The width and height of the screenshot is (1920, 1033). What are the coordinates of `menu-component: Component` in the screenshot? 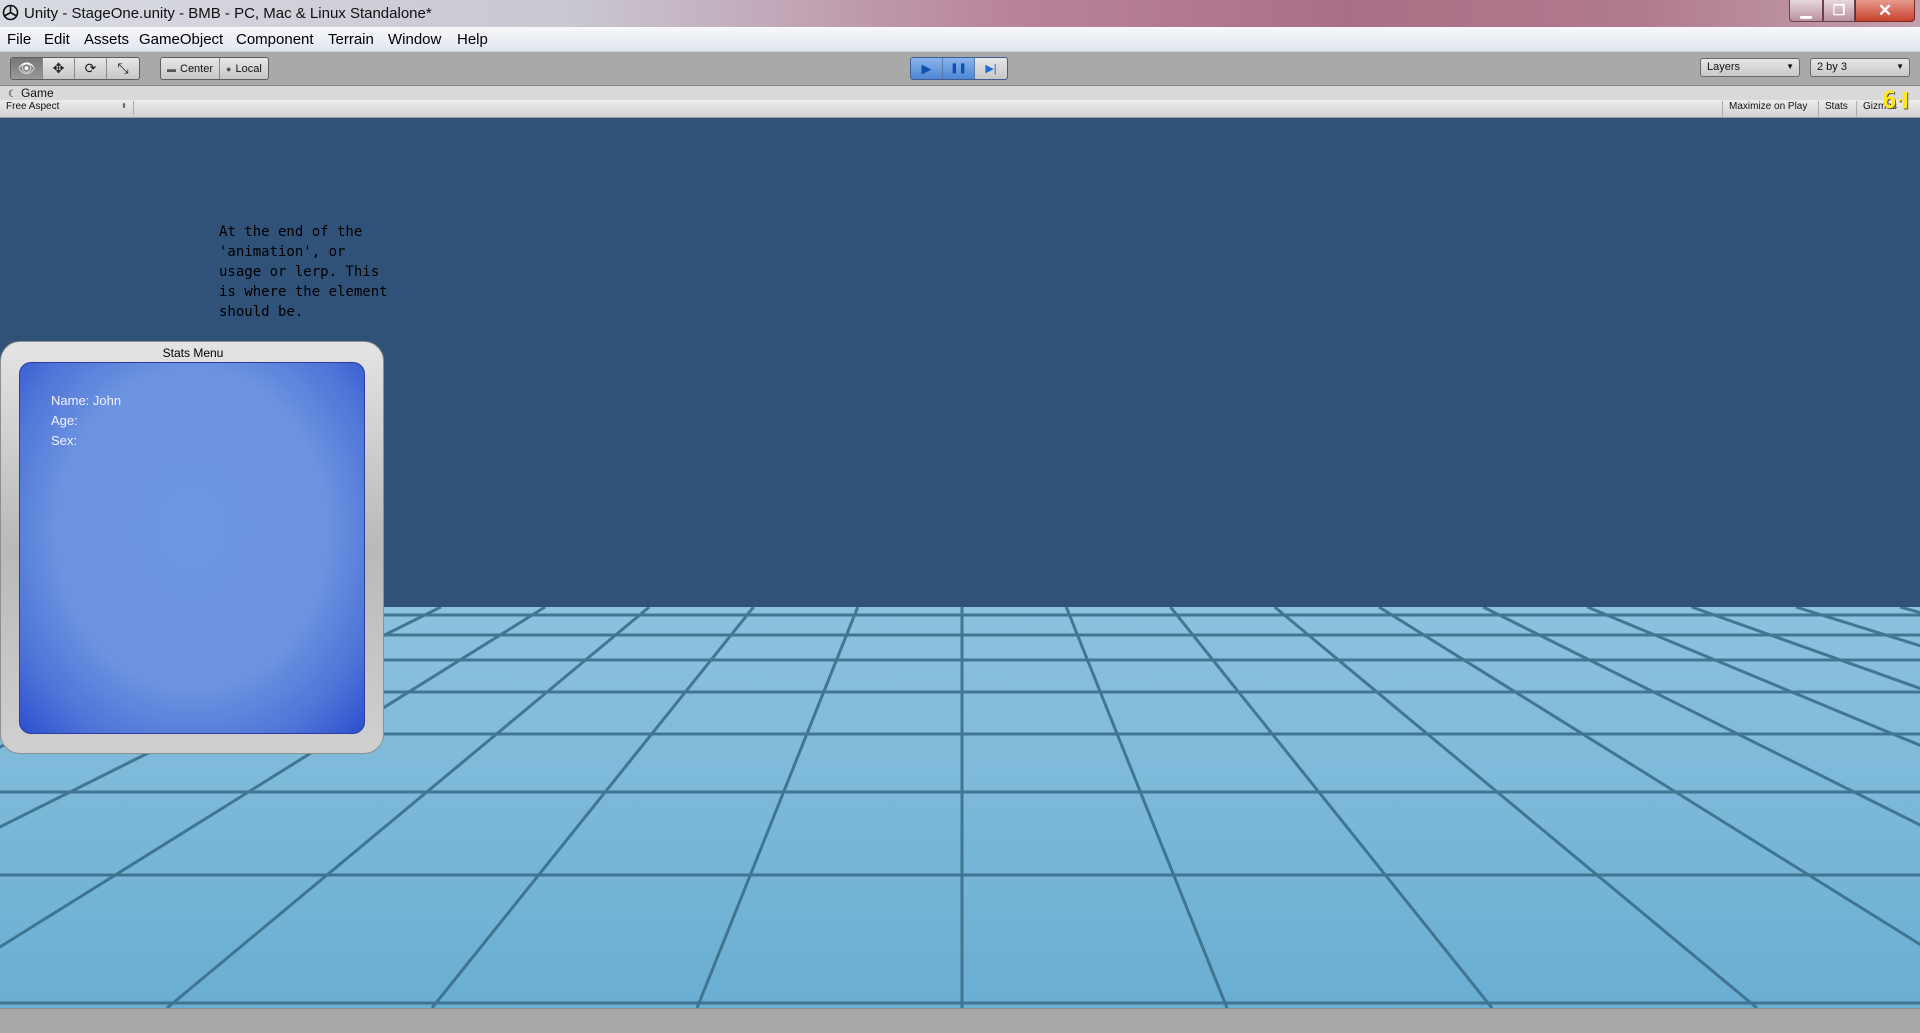 It's located at (275, 39).